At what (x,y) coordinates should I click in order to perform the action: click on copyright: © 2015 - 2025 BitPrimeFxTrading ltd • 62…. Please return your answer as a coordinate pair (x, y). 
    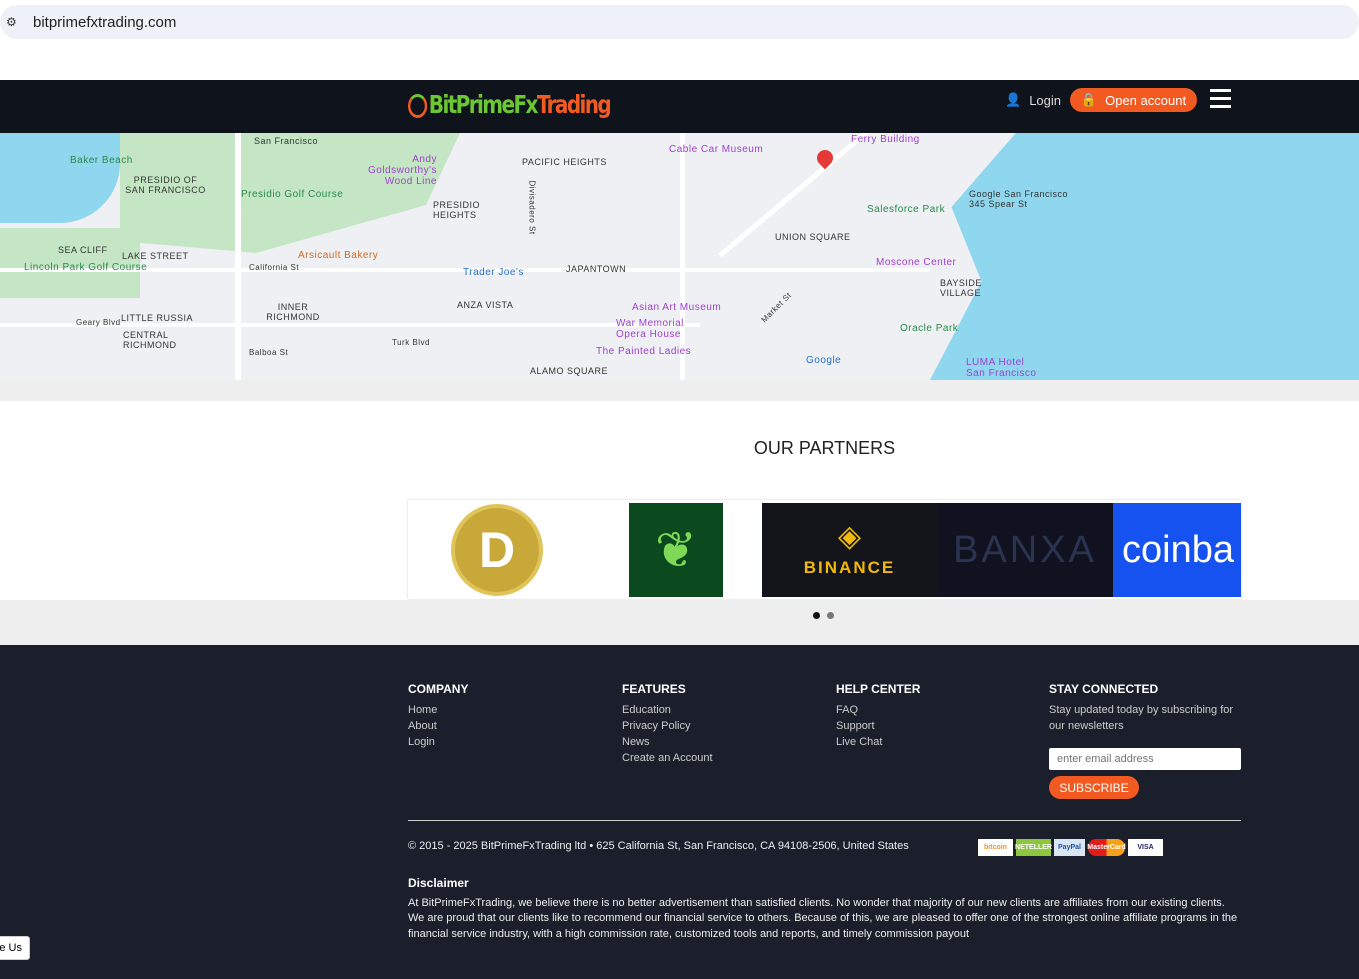
    Looking at the image, I should click on (658, 846).